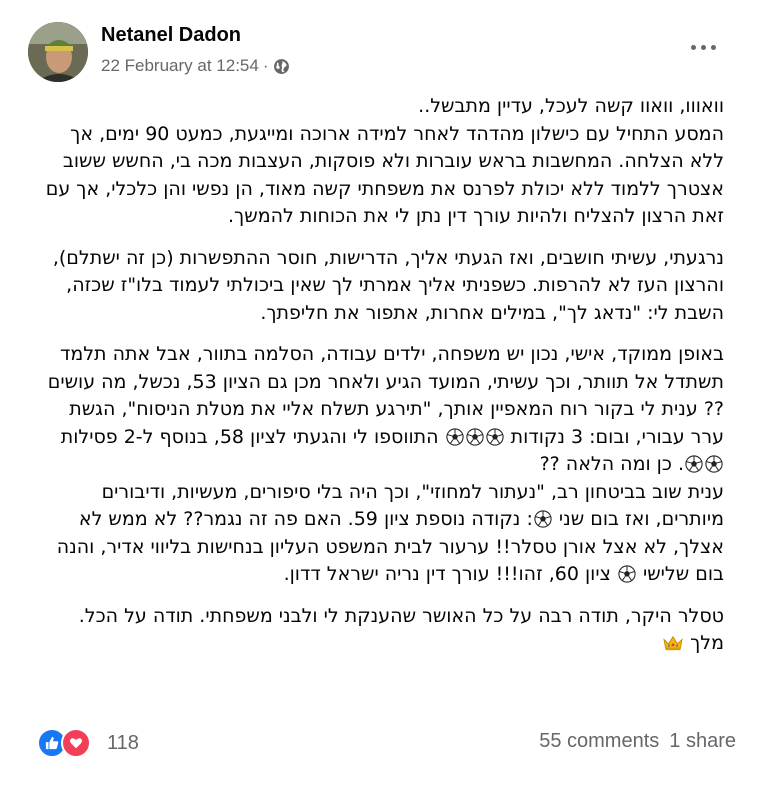 This screenshot has height=792, width=764. I want to click on crown-icon, so click(673, 643).